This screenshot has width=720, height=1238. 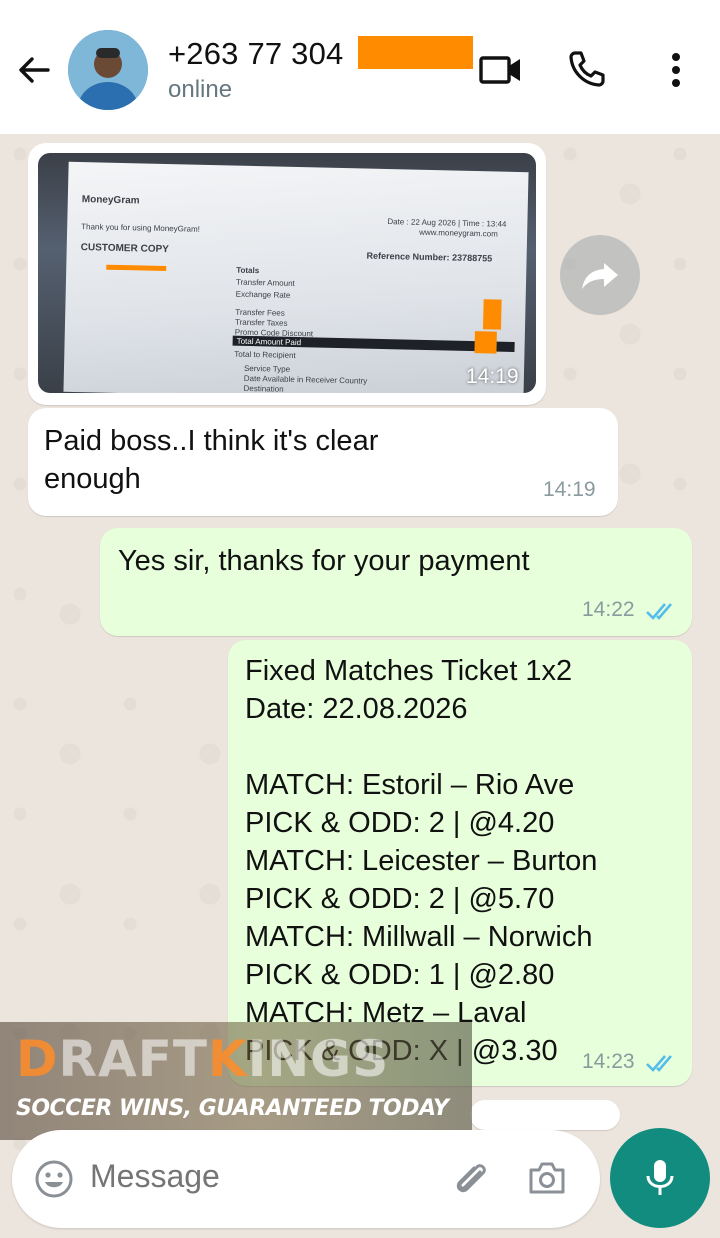 What do you see at coordinates (37, 1059) in the screenshot?
I see `ad-logo-letter: D` at bounding box center [37, 1059].